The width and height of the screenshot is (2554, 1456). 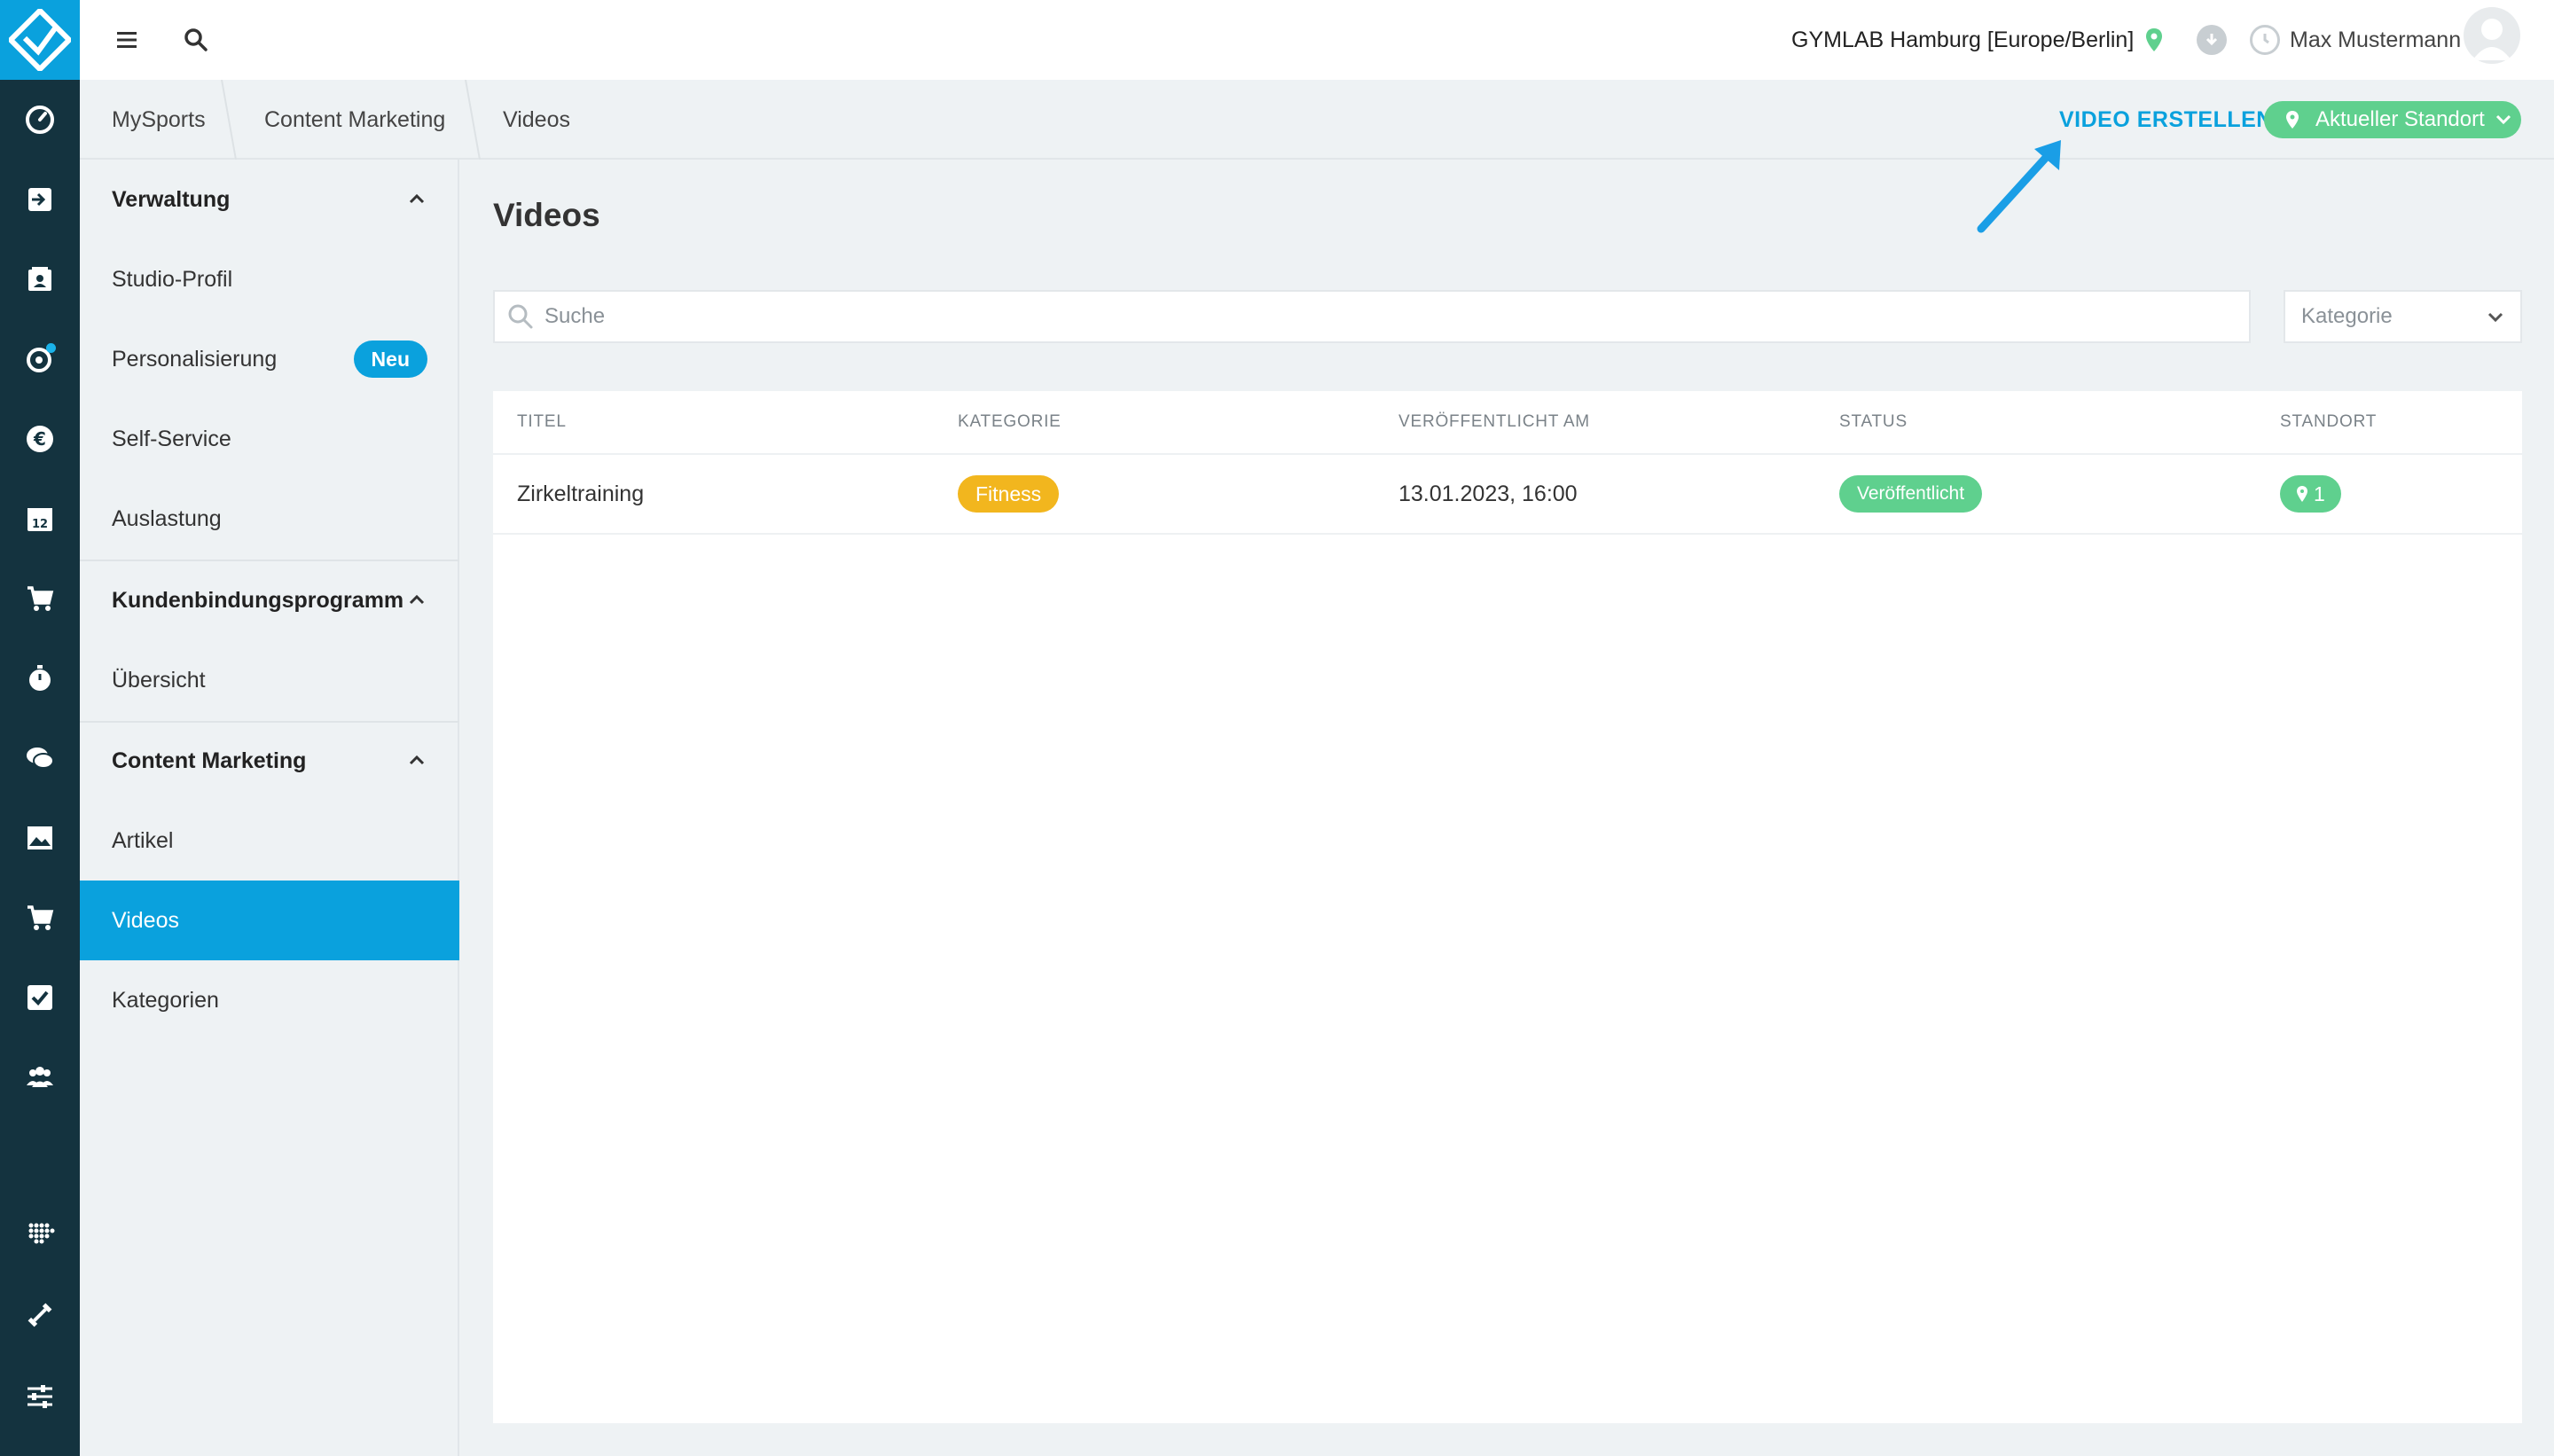 What do you see at coordinates (145, 920) in the screenshot?
I see `sidebar-item-label: Videos` at bounding box center [145, 920].